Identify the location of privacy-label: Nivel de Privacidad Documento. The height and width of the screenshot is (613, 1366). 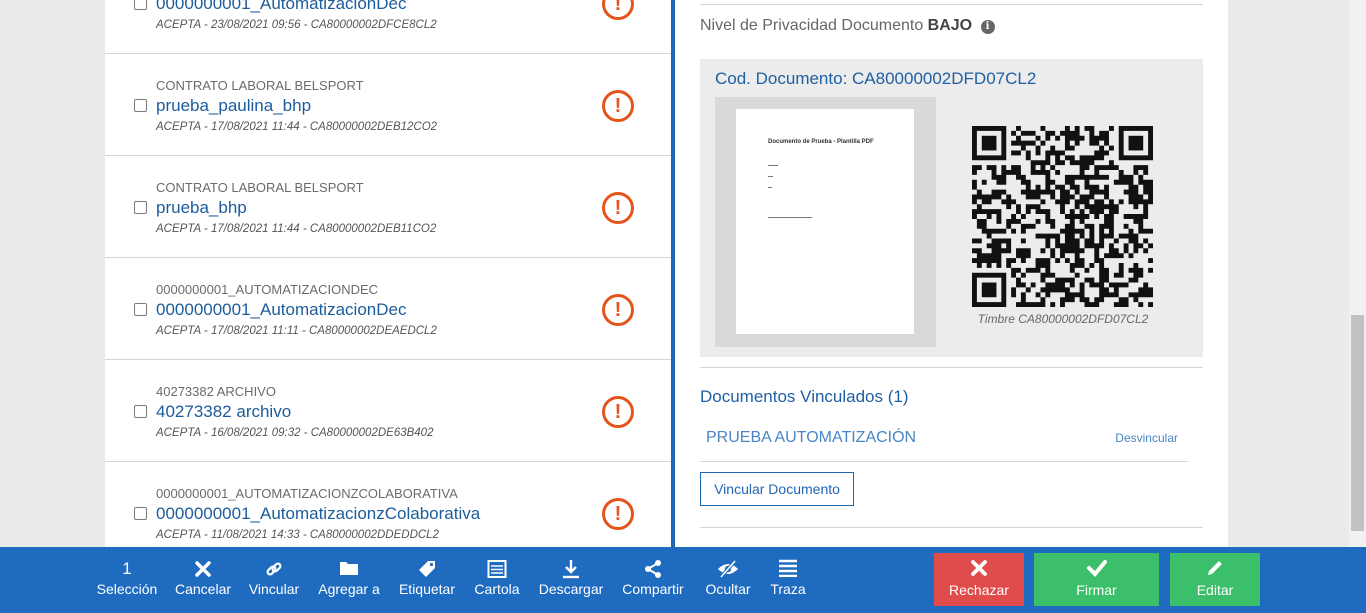
(812, 25).